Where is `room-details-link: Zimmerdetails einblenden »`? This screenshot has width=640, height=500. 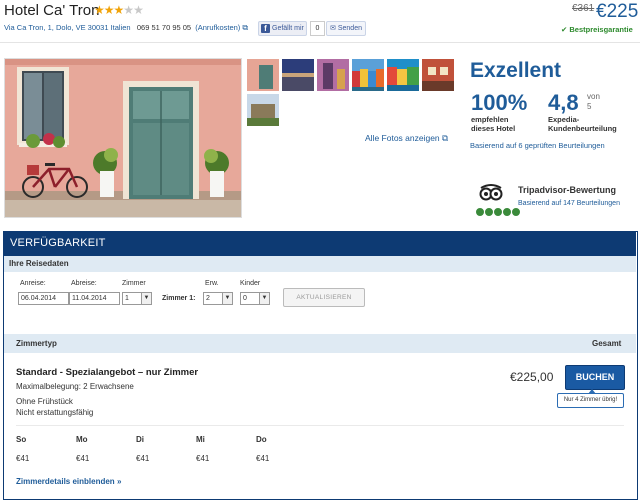 room-details-link: Zimmerdetails einblenden » is located at coordinates (68, 481).